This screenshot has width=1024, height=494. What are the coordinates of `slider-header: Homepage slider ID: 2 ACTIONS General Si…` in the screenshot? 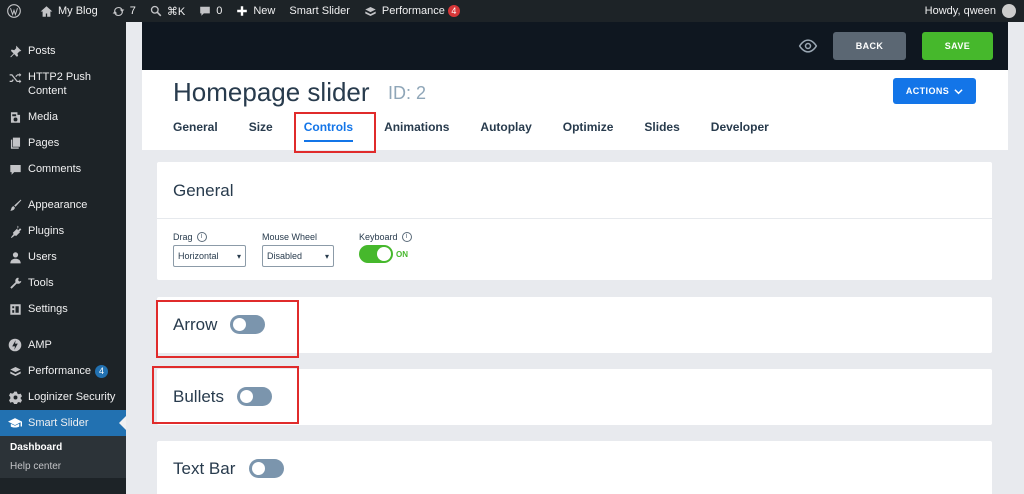 It's located at (575, 110).